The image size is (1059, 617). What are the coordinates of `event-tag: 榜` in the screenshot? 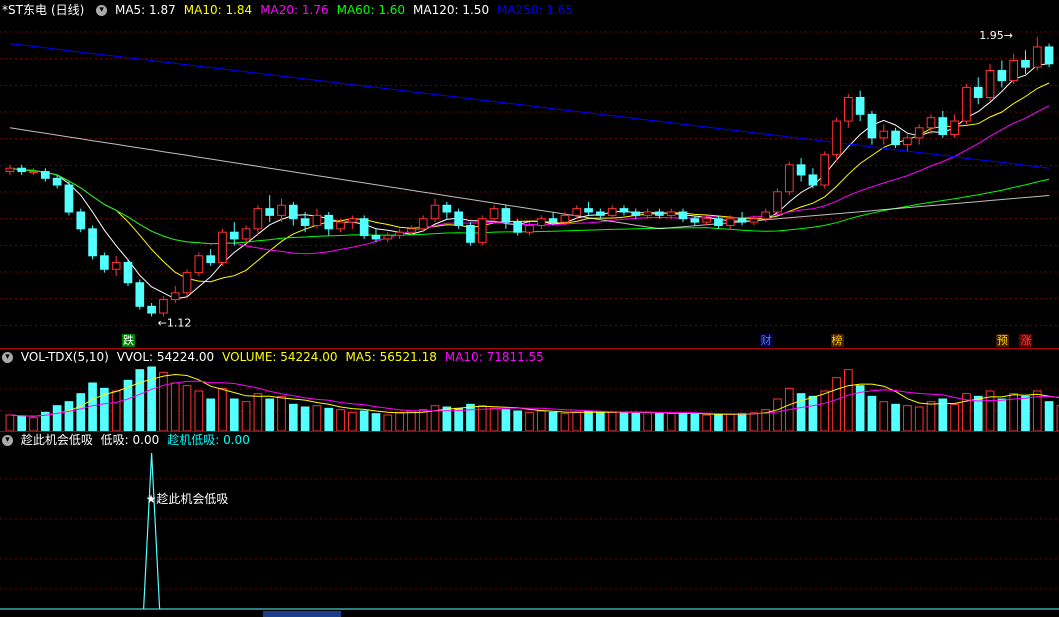 It's located at (837, 340).